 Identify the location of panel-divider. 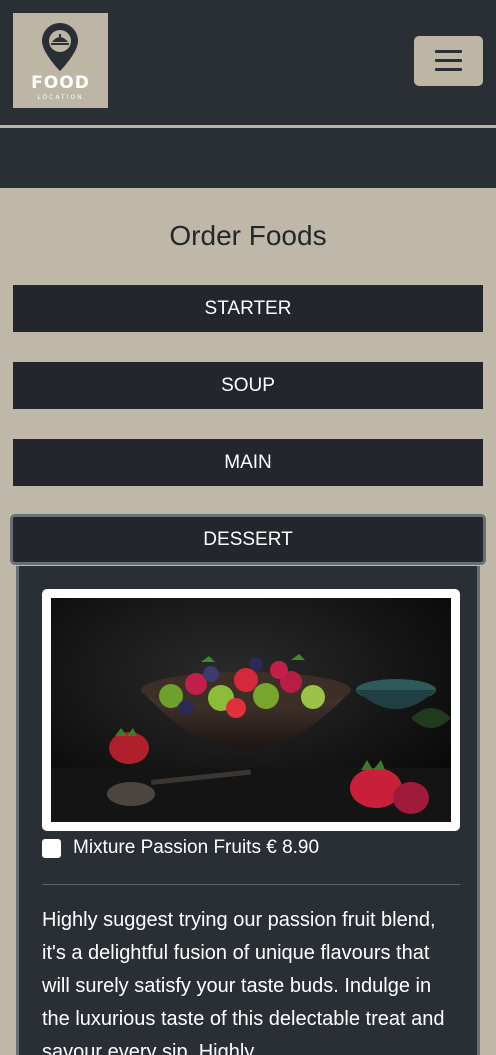
(251, 884).